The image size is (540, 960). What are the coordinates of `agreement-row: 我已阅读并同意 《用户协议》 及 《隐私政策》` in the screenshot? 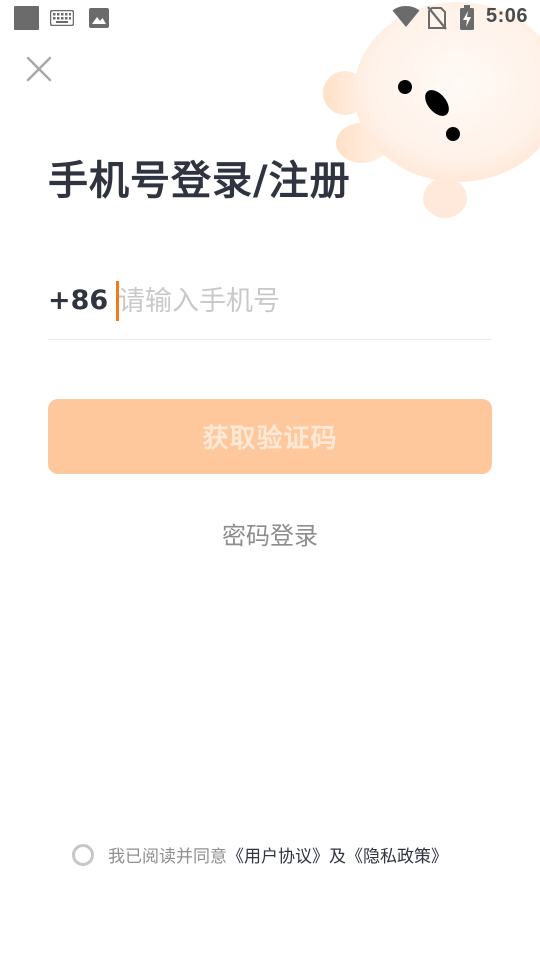 It's located at (260, 854).